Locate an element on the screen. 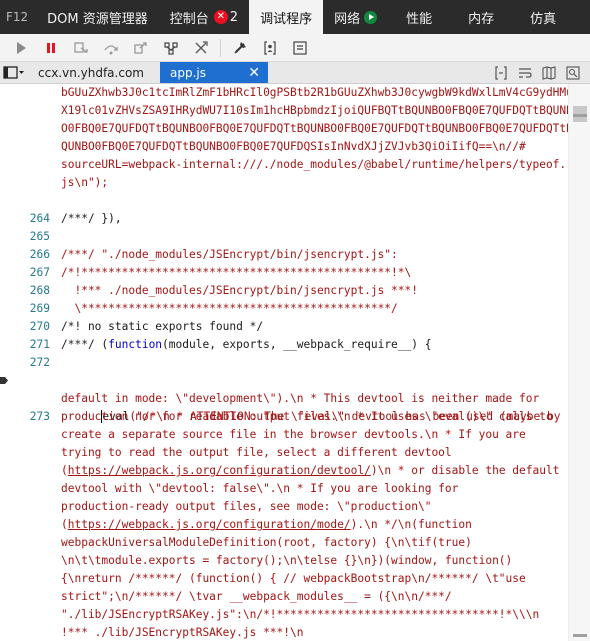 Image resolution: width=590 pixels, height=641 pixels. step-over-icon is located at coordinates (111, 48).